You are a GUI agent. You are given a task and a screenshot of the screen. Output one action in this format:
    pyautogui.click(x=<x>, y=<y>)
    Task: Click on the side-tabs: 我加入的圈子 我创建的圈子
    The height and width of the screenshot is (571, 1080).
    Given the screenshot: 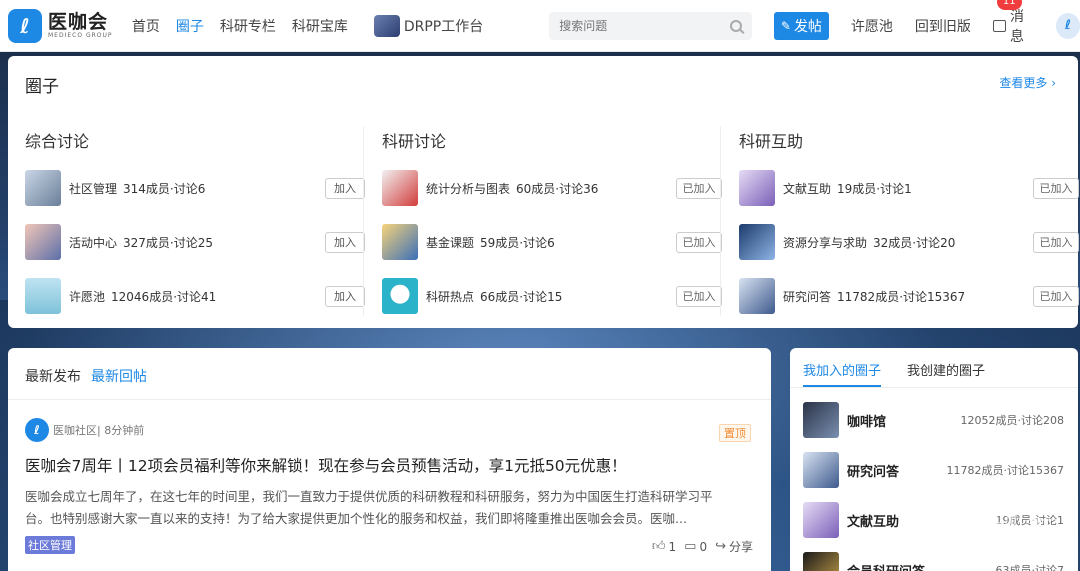 What is the action you would take?
    pyautogui.click(x=934, y=368)
    